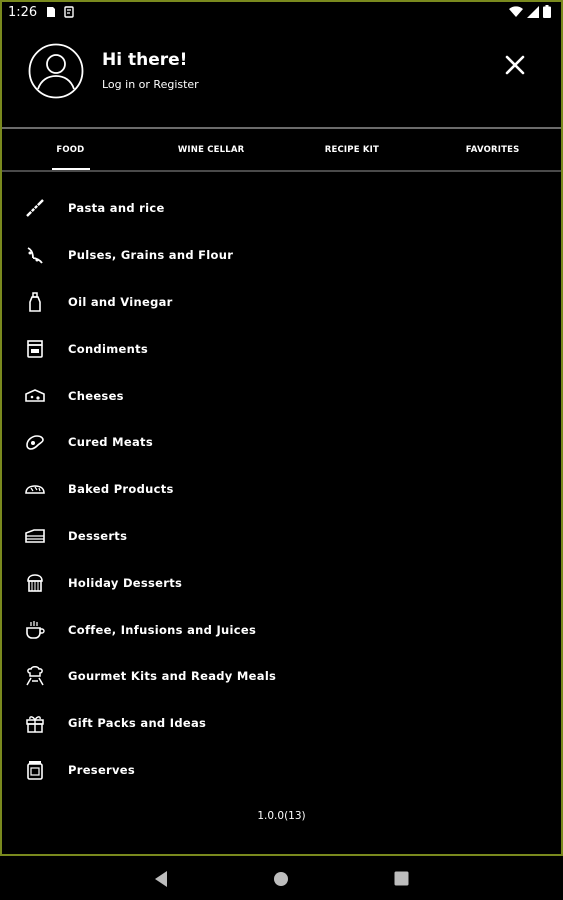 This screenshot has width=563, height=900. What do you see at coordinates (281, 171) in the screenshot?
I see `tabs-divider` at bounding box center [281, 171].